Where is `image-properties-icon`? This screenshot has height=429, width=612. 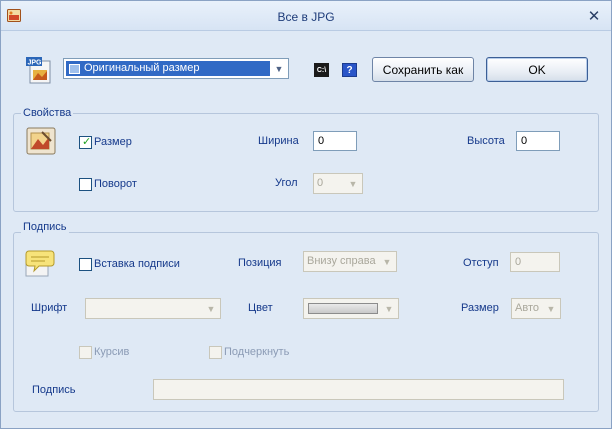
image-properties-icon is located at coordinates (41, 141).